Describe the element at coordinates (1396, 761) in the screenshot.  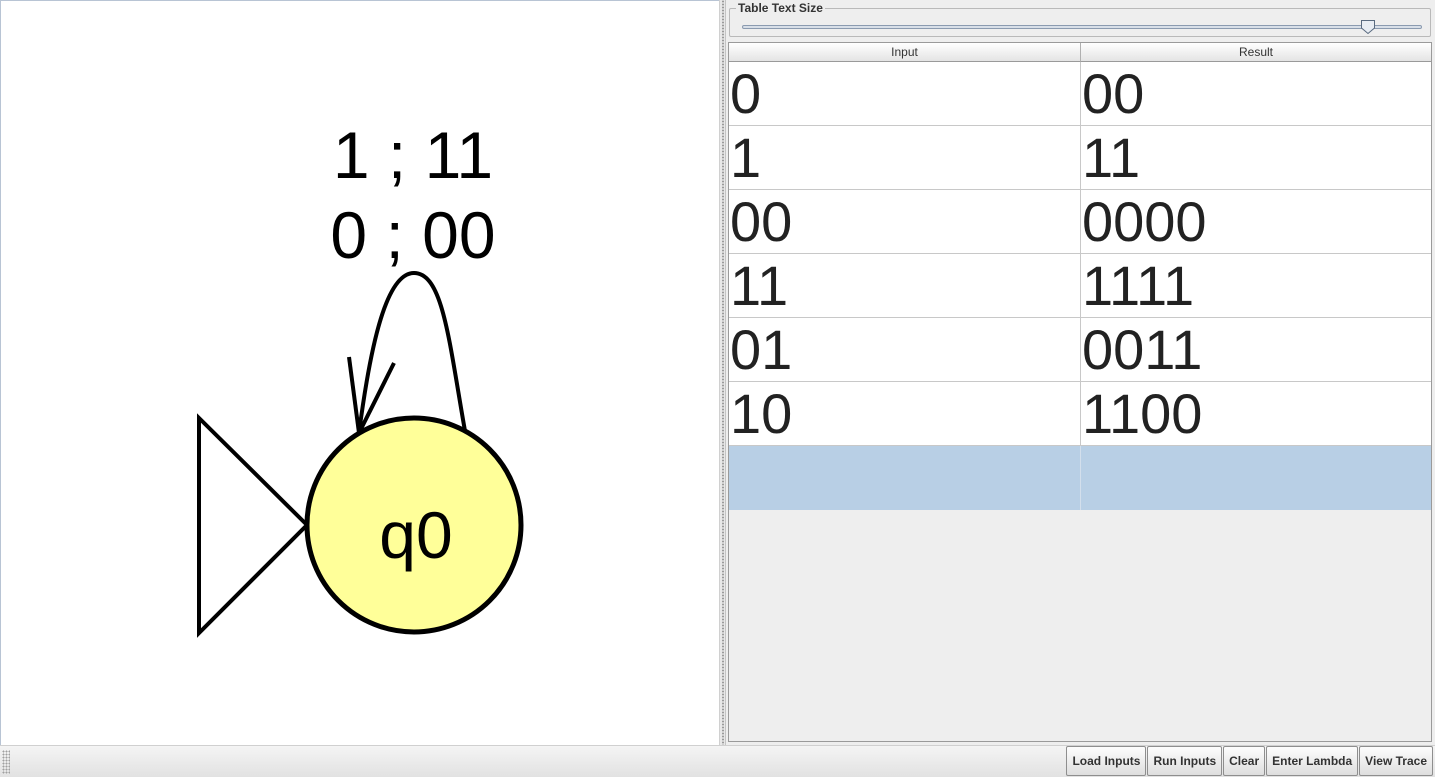
I see `view-trace-button: View Trace` at that location.